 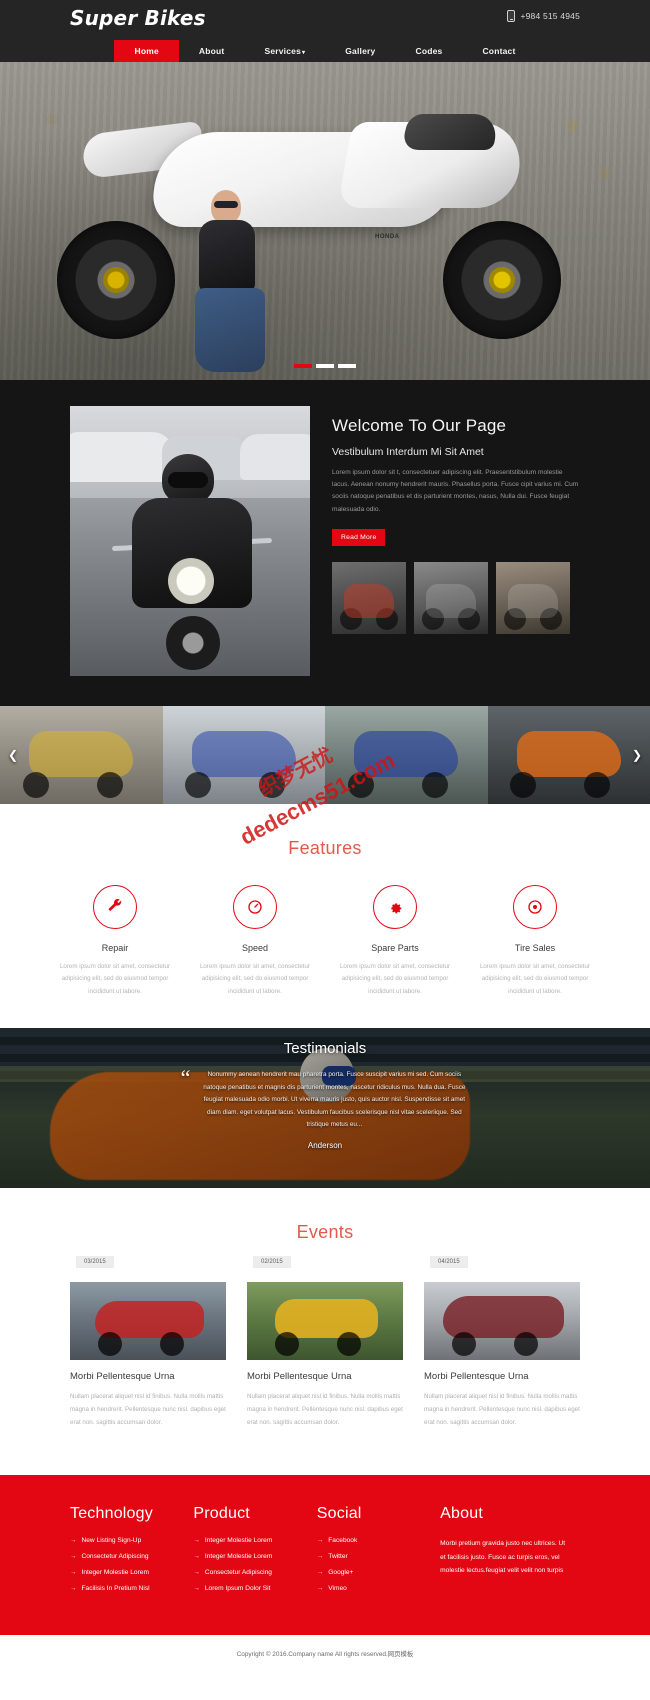 What do you see at coordinates (325, 1049) in the screenshot?
I see `testimonials-title: Testimonials` at bounding box center [325, 1049].